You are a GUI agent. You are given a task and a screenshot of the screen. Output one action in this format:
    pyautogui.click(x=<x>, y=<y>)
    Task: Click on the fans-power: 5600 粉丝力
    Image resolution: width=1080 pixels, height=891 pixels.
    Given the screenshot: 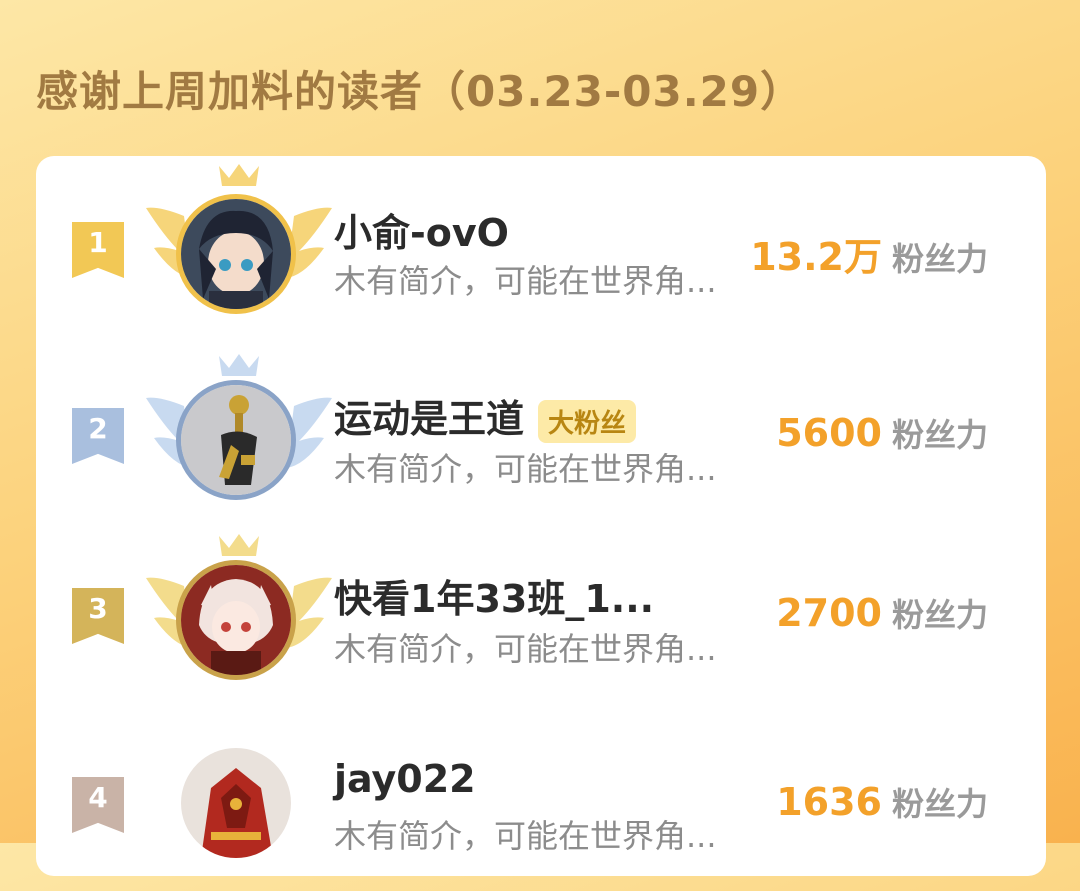 What is the action you would take?
    pyautogui.click(x=882, y=433)
    